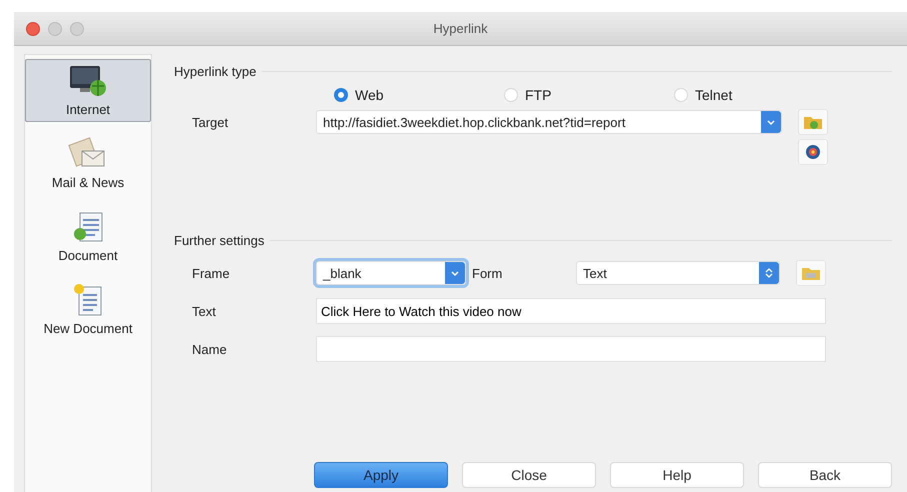  Describe the element at coordinates (677, 475) in the screenshot. I see `dialog-button: Help` at that location.